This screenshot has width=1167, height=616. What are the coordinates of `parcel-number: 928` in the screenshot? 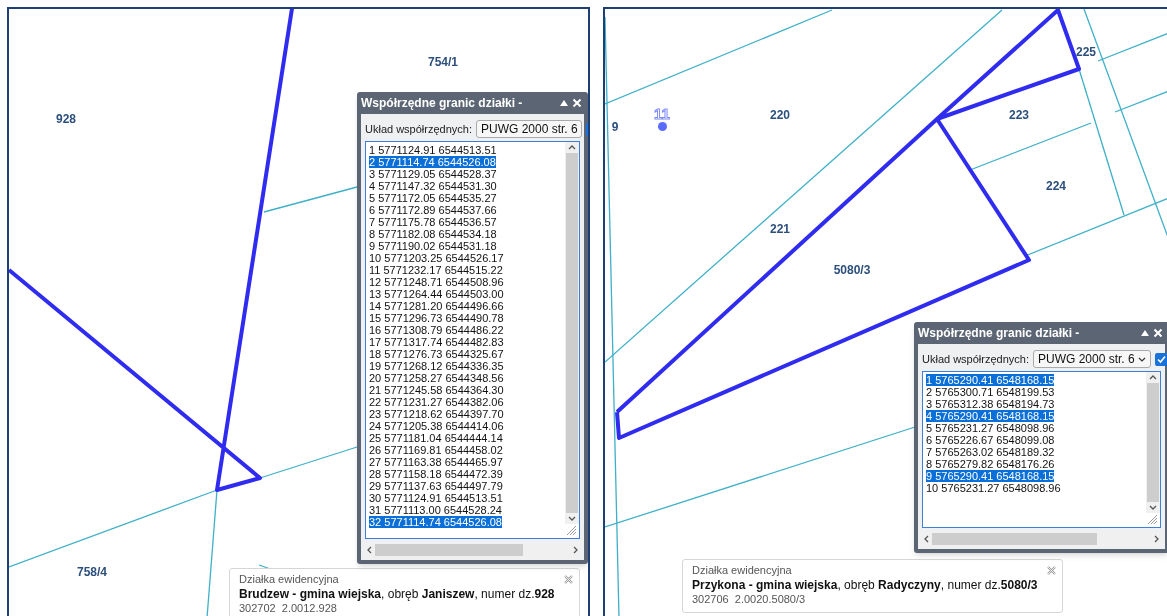 It's located at (66, 119).